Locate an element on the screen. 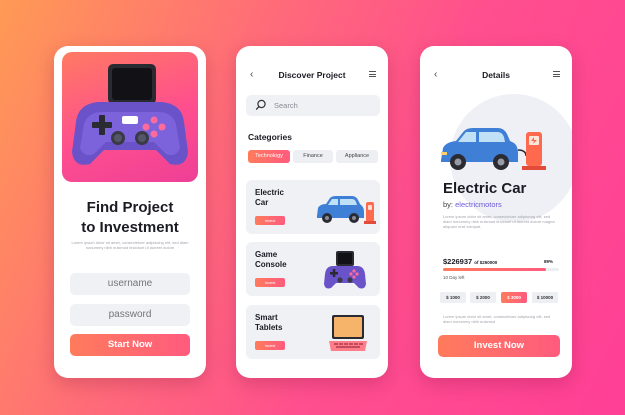 The image size is (625, 415). raised-amount: $226937 of $250000 is located at coordinates (470, 261).